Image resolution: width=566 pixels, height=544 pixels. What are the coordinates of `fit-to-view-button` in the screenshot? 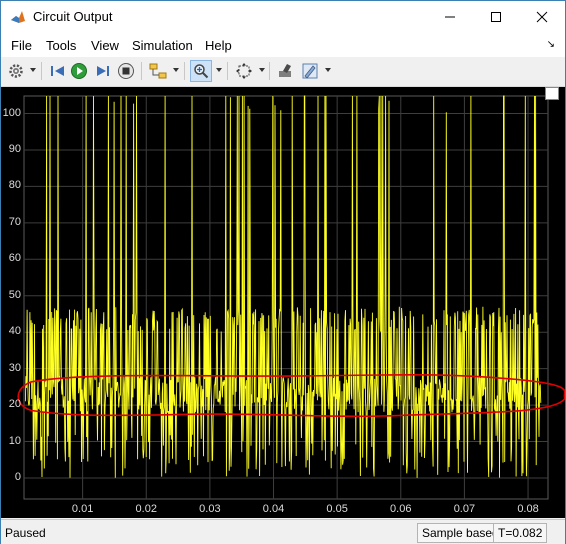 It's located at (244, 71).